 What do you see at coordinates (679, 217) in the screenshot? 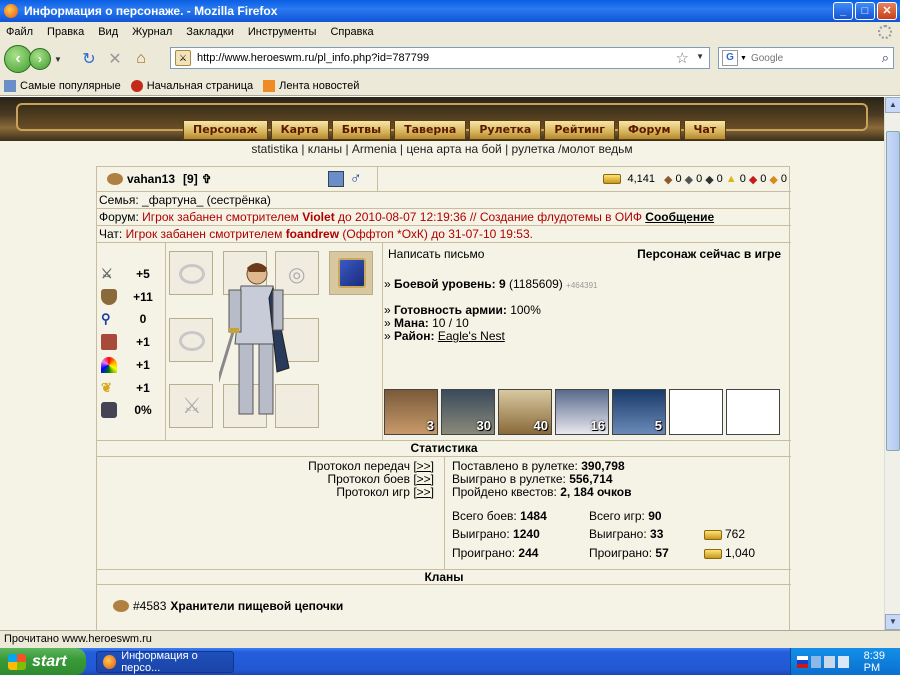
I see `forum-message-link: Сообщение` at bounding box center [679, 217].